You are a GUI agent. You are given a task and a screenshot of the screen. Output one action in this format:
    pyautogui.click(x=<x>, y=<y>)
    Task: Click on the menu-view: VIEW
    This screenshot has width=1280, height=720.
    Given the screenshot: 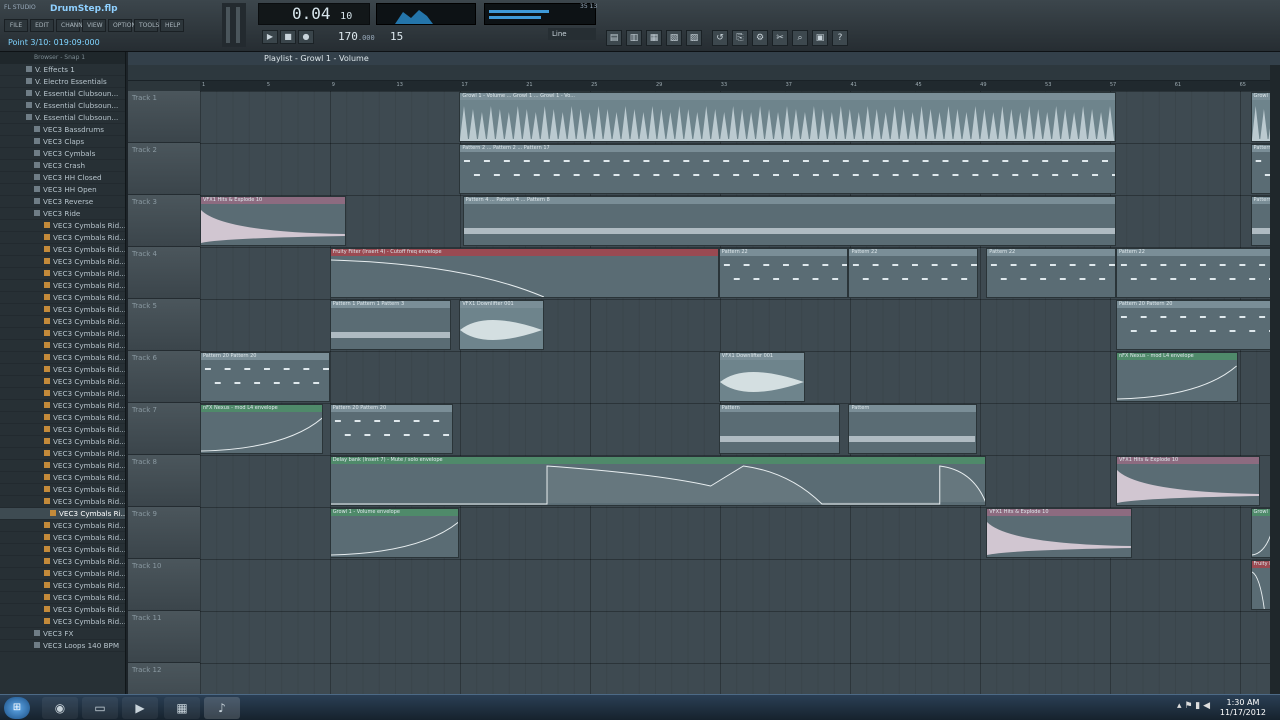 What is the action you would take?
    pyautogui.click(x=94, y=25)
    